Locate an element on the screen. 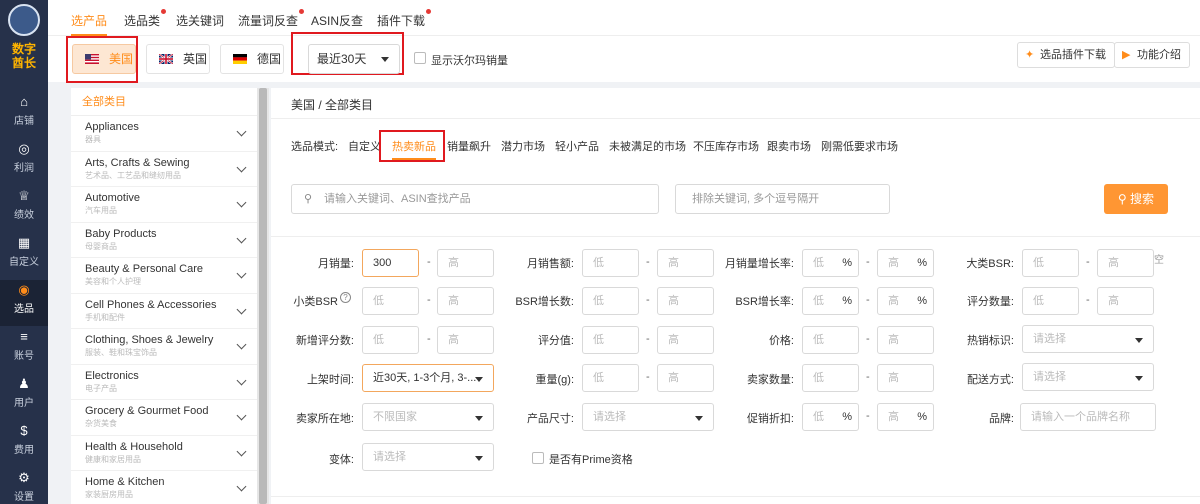 The image size is (1200, 504). price-min: 低 is located at coordinates (830, 340).